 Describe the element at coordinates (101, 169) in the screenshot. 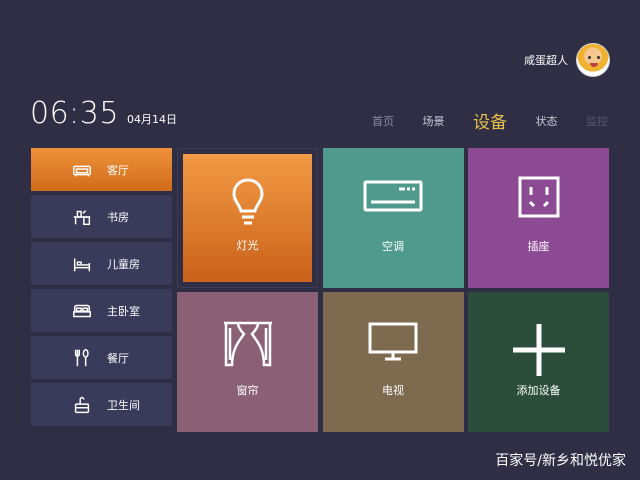

I see `room-living-room: 客厅` at that location.